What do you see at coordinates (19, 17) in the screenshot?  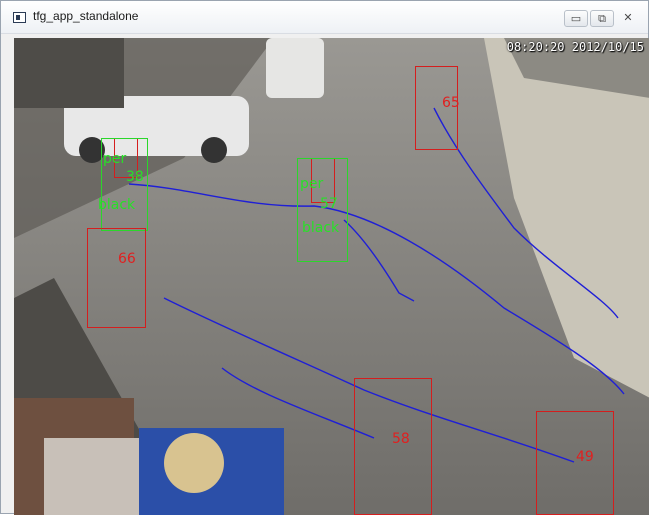 I see `app-icon` at bounding box center [19, 17].